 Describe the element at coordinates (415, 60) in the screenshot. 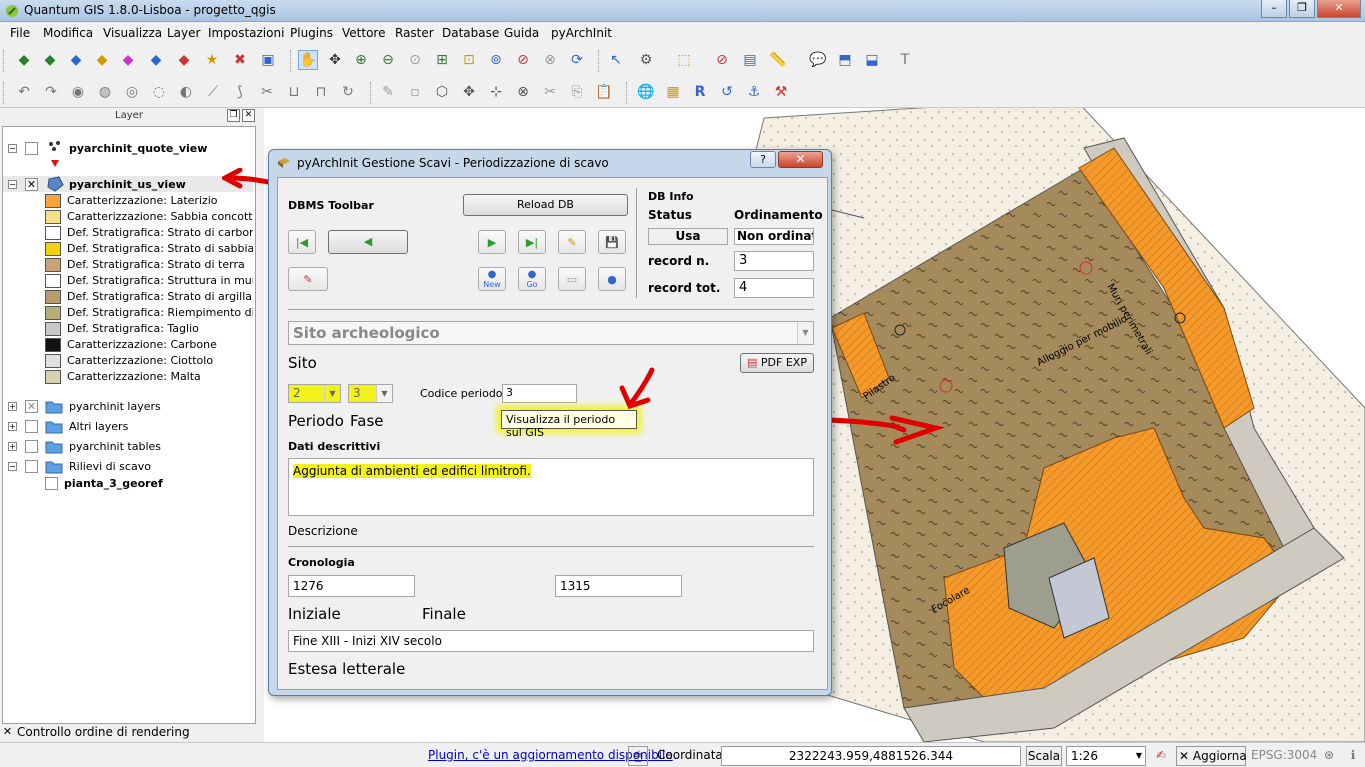

I see `zoom-to-selection-icon: ⊙` at that location.